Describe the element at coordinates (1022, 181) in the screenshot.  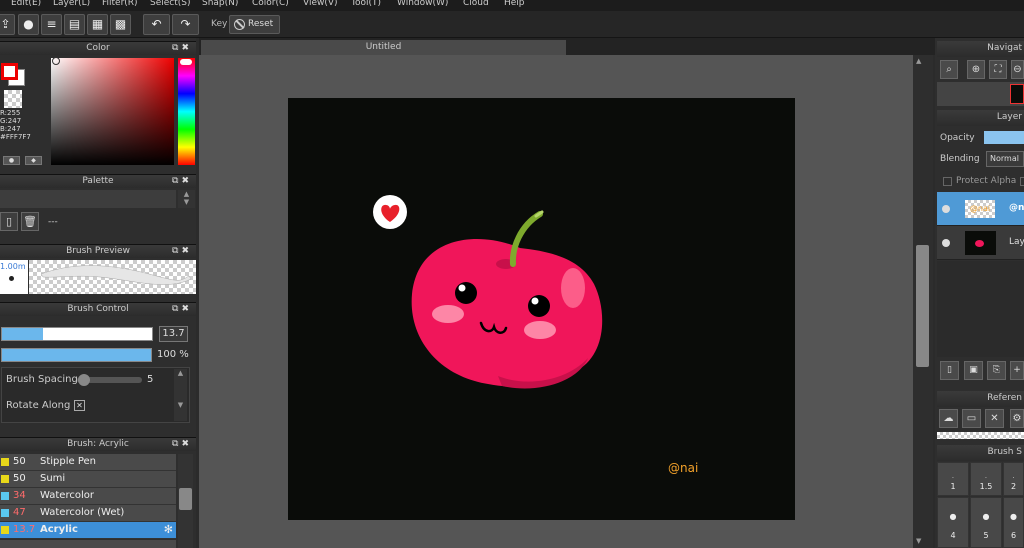
I see `clipping-checkbox` at that location.